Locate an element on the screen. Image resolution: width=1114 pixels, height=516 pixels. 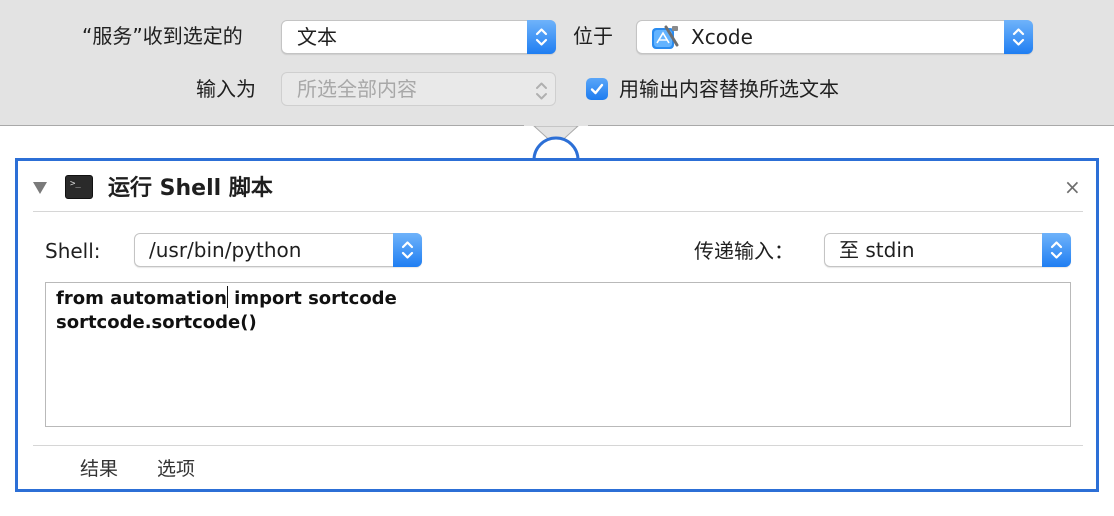
shell-stepper-icon is located at coordinates (407, 250).